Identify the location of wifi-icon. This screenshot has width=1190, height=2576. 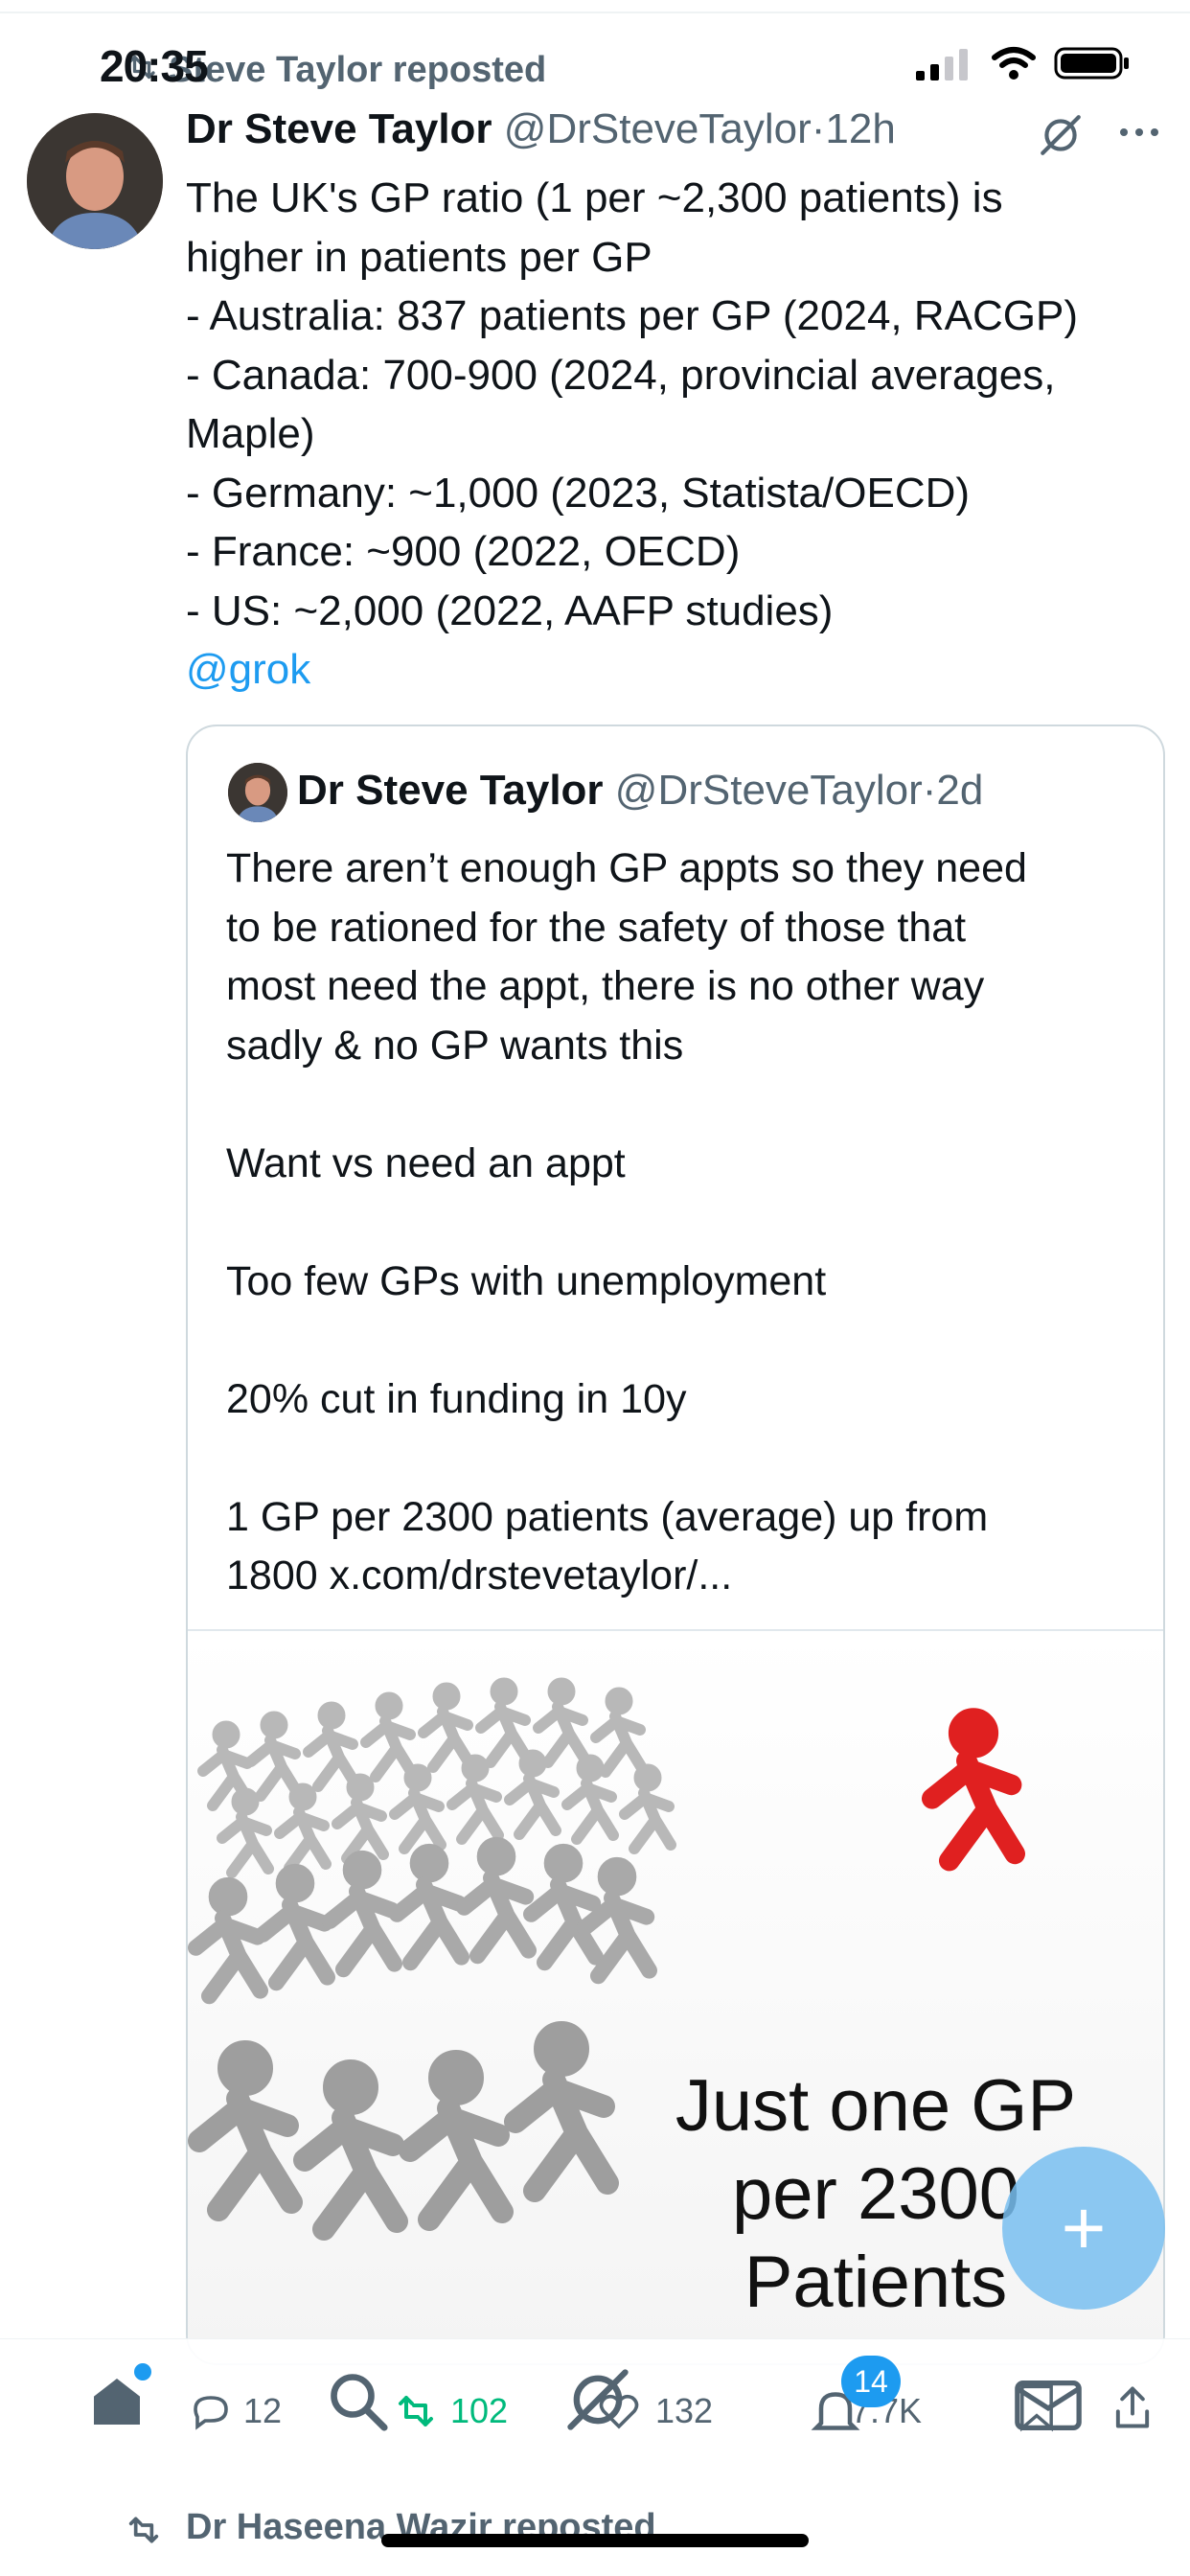
(1014, 63).